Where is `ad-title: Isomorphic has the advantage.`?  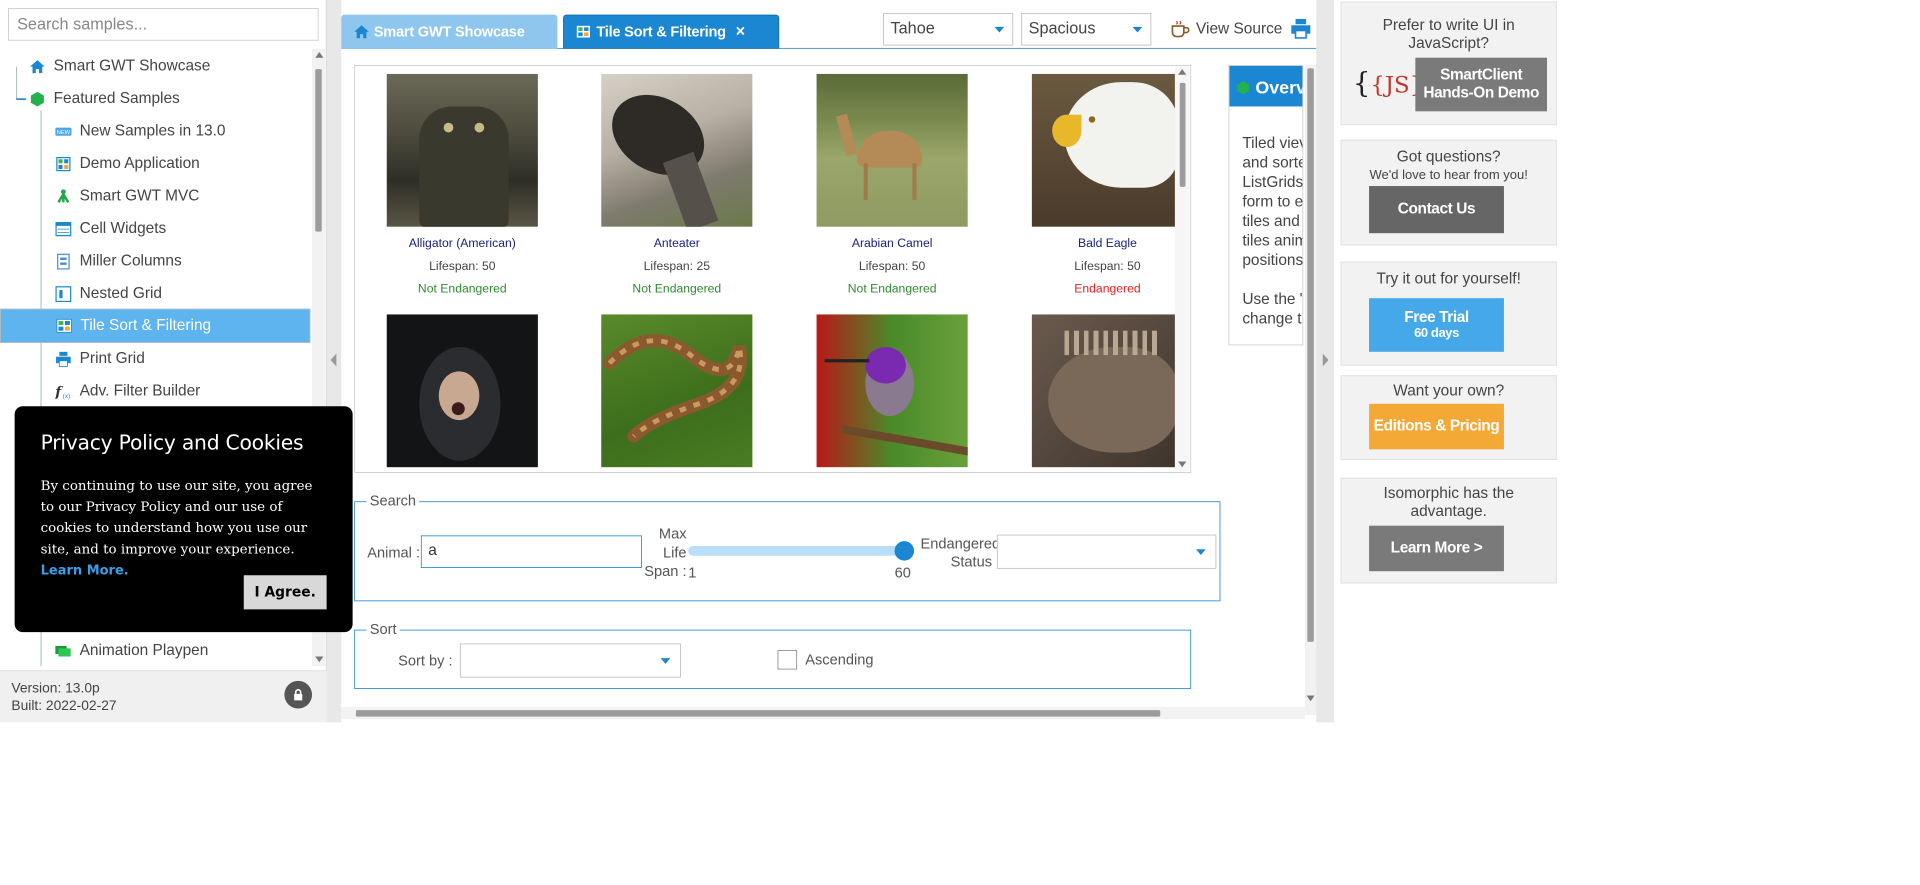 ad-title: Isomorphic has the advantage. is located at coordinates (1448, 503).